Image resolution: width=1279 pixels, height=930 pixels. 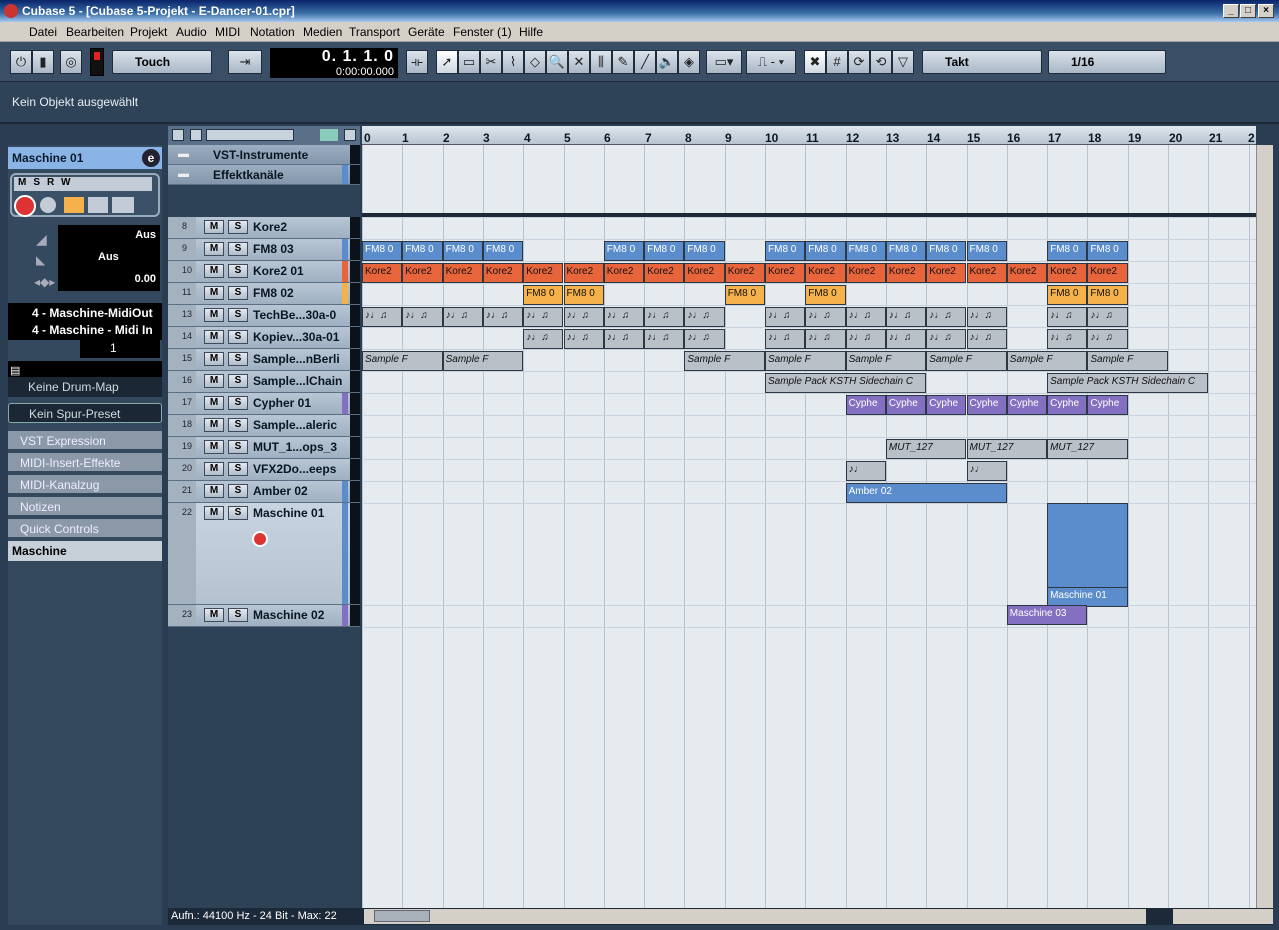 I want to click on menu-geraete: Geräte, so click(x=426, y=32).